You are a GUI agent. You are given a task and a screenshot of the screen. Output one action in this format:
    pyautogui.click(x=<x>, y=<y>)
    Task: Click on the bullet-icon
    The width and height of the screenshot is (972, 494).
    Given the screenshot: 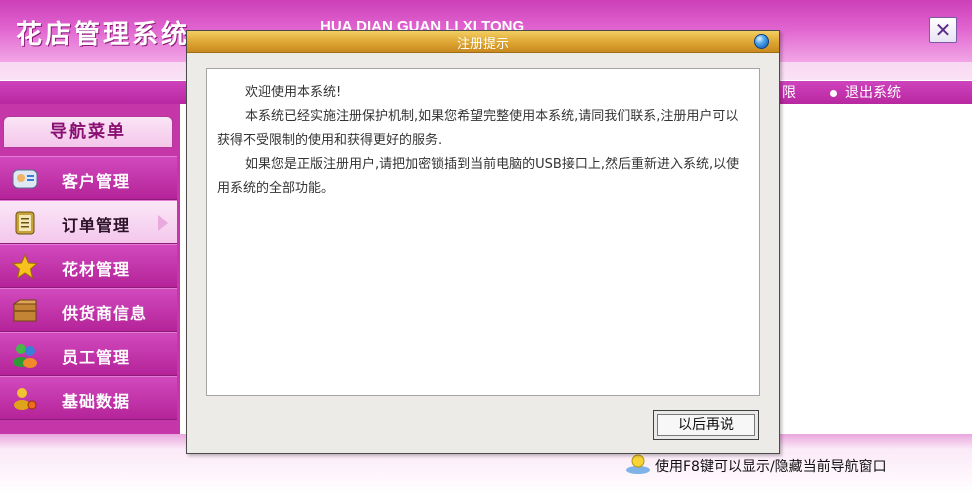 What is the action you would take?
    pyautogui.click(x=833, y=93)
    